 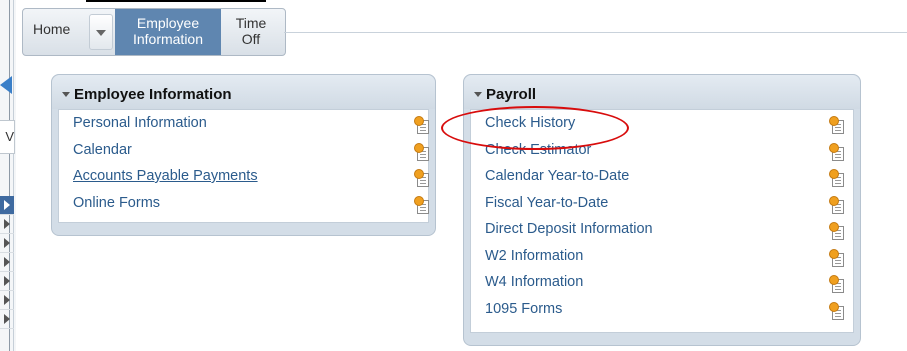 I want to click on accounts-payable-payments-link: Accounts Payable Payments, so click(x=165, y=176).